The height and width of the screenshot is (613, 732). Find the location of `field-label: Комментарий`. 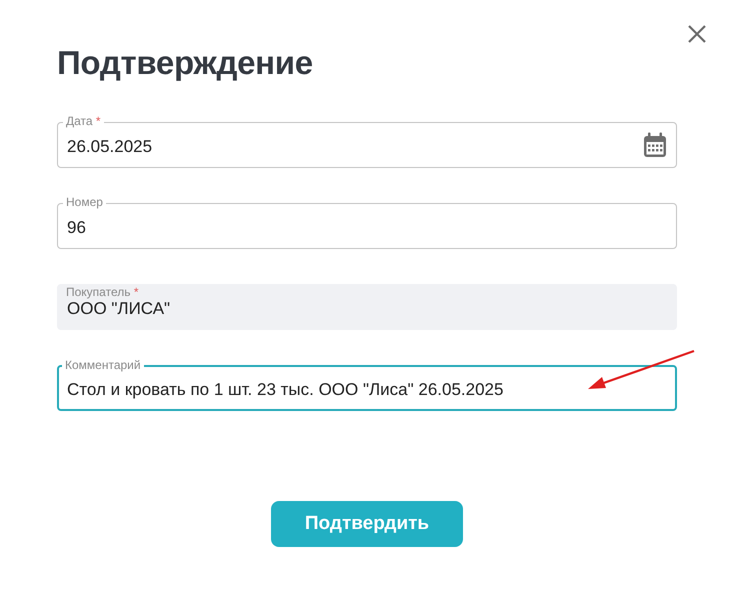

field-label: Комментарий is located at coordinates (103, 365).